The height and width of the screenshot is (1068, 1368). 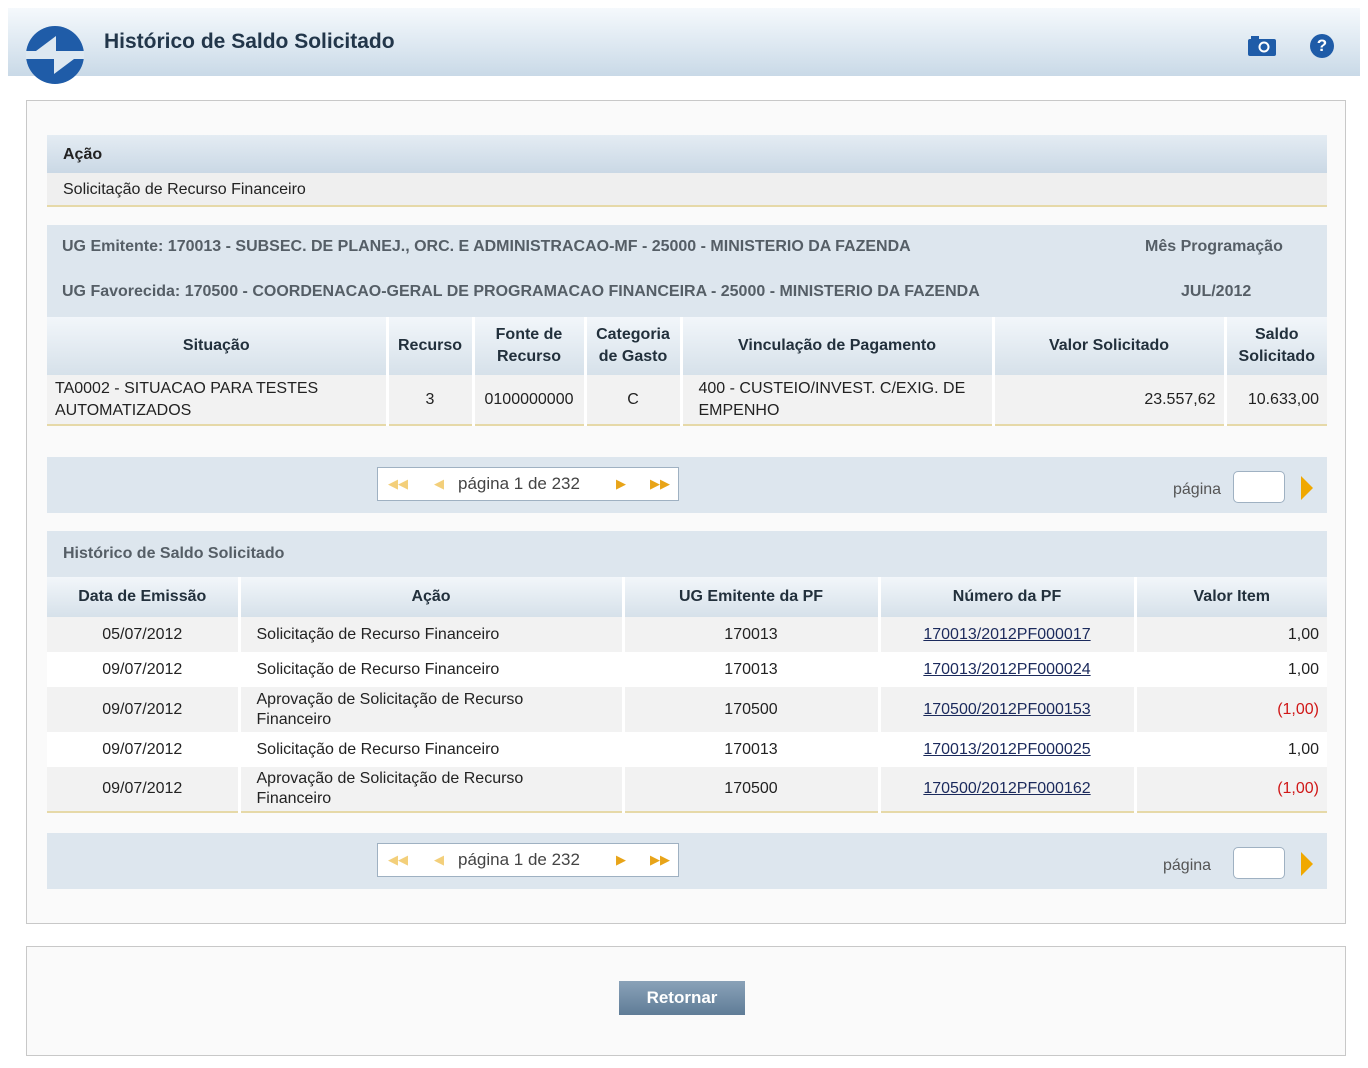 I want to click on col-valor-solicitado: Valor Solicitado, so click(x=1110, y=346).